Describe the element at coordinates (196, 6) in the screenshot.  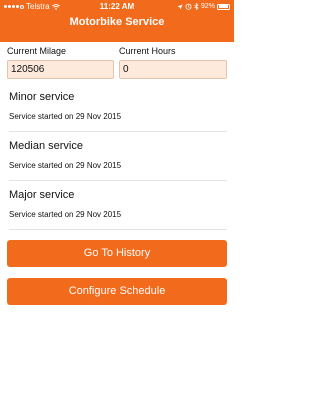
I see `bluetooth-icon` at that location.